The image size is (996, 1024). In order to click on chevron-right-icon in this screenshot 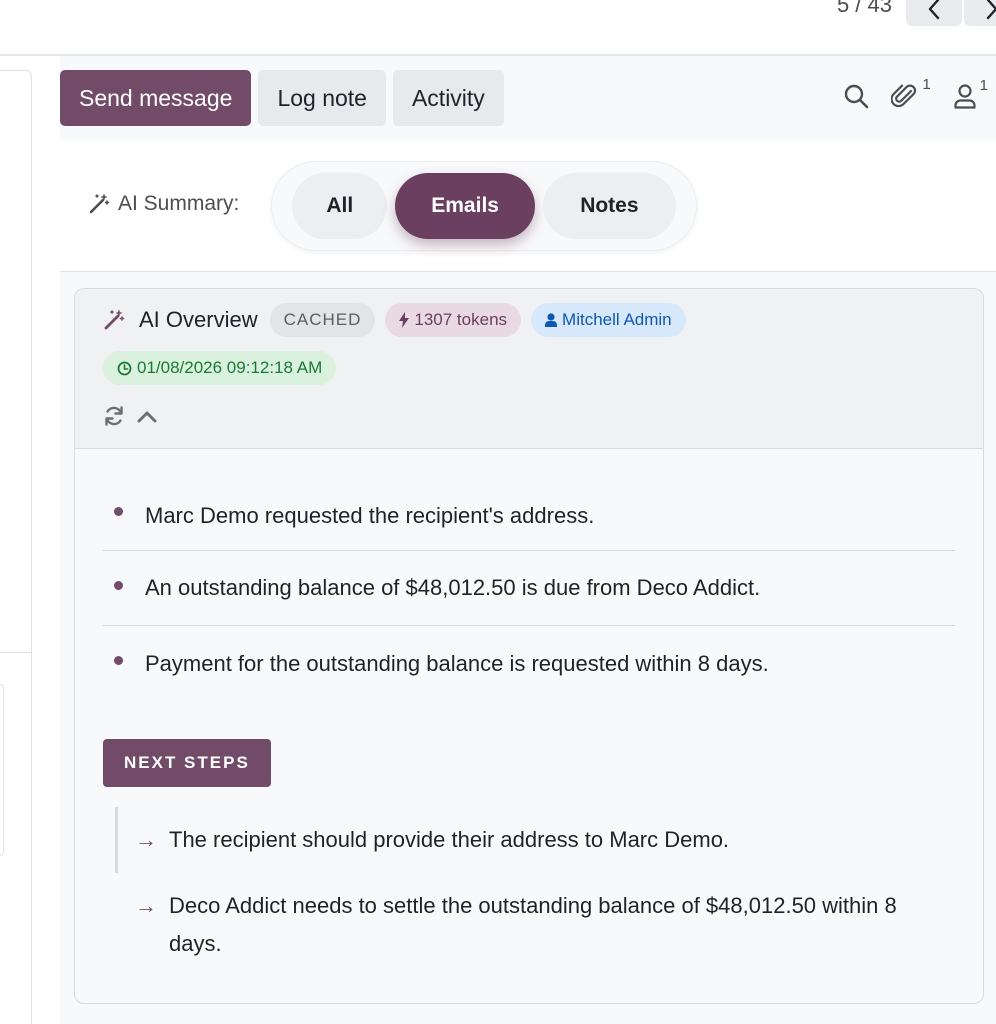, I will do `click(991, 10)`.